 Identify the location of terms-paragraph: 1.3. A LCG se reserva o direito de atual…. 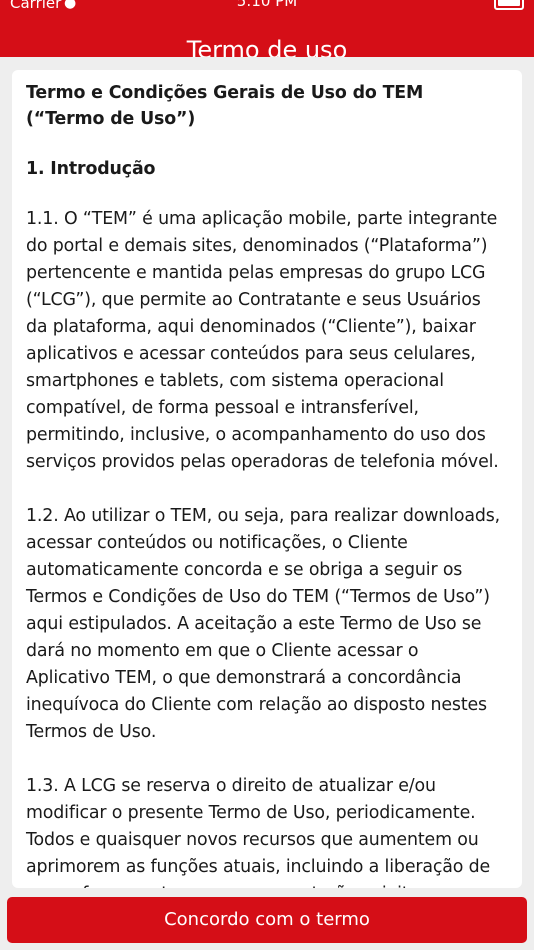
(258, 832).